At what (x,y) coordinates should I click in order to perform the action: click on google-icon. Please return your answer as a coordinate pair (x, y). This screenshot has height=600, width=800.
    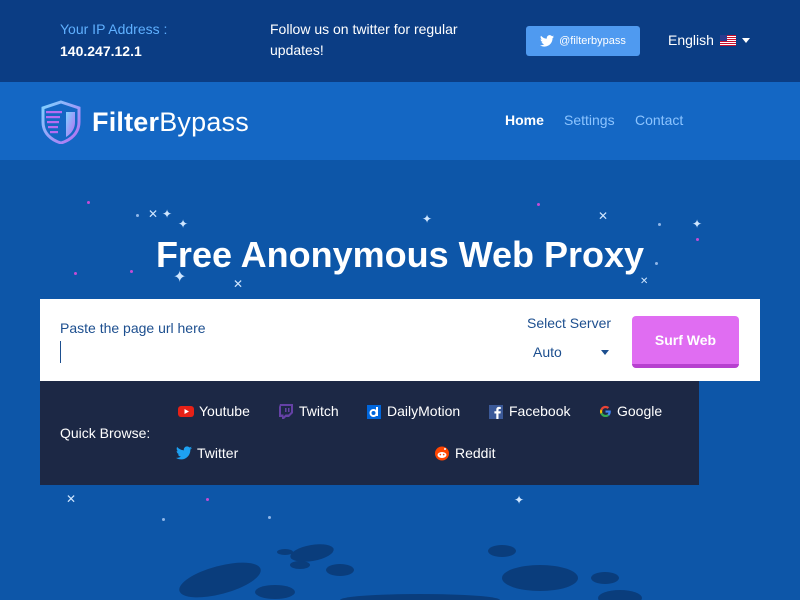
    Looking at the image, I should click on (605, 411).